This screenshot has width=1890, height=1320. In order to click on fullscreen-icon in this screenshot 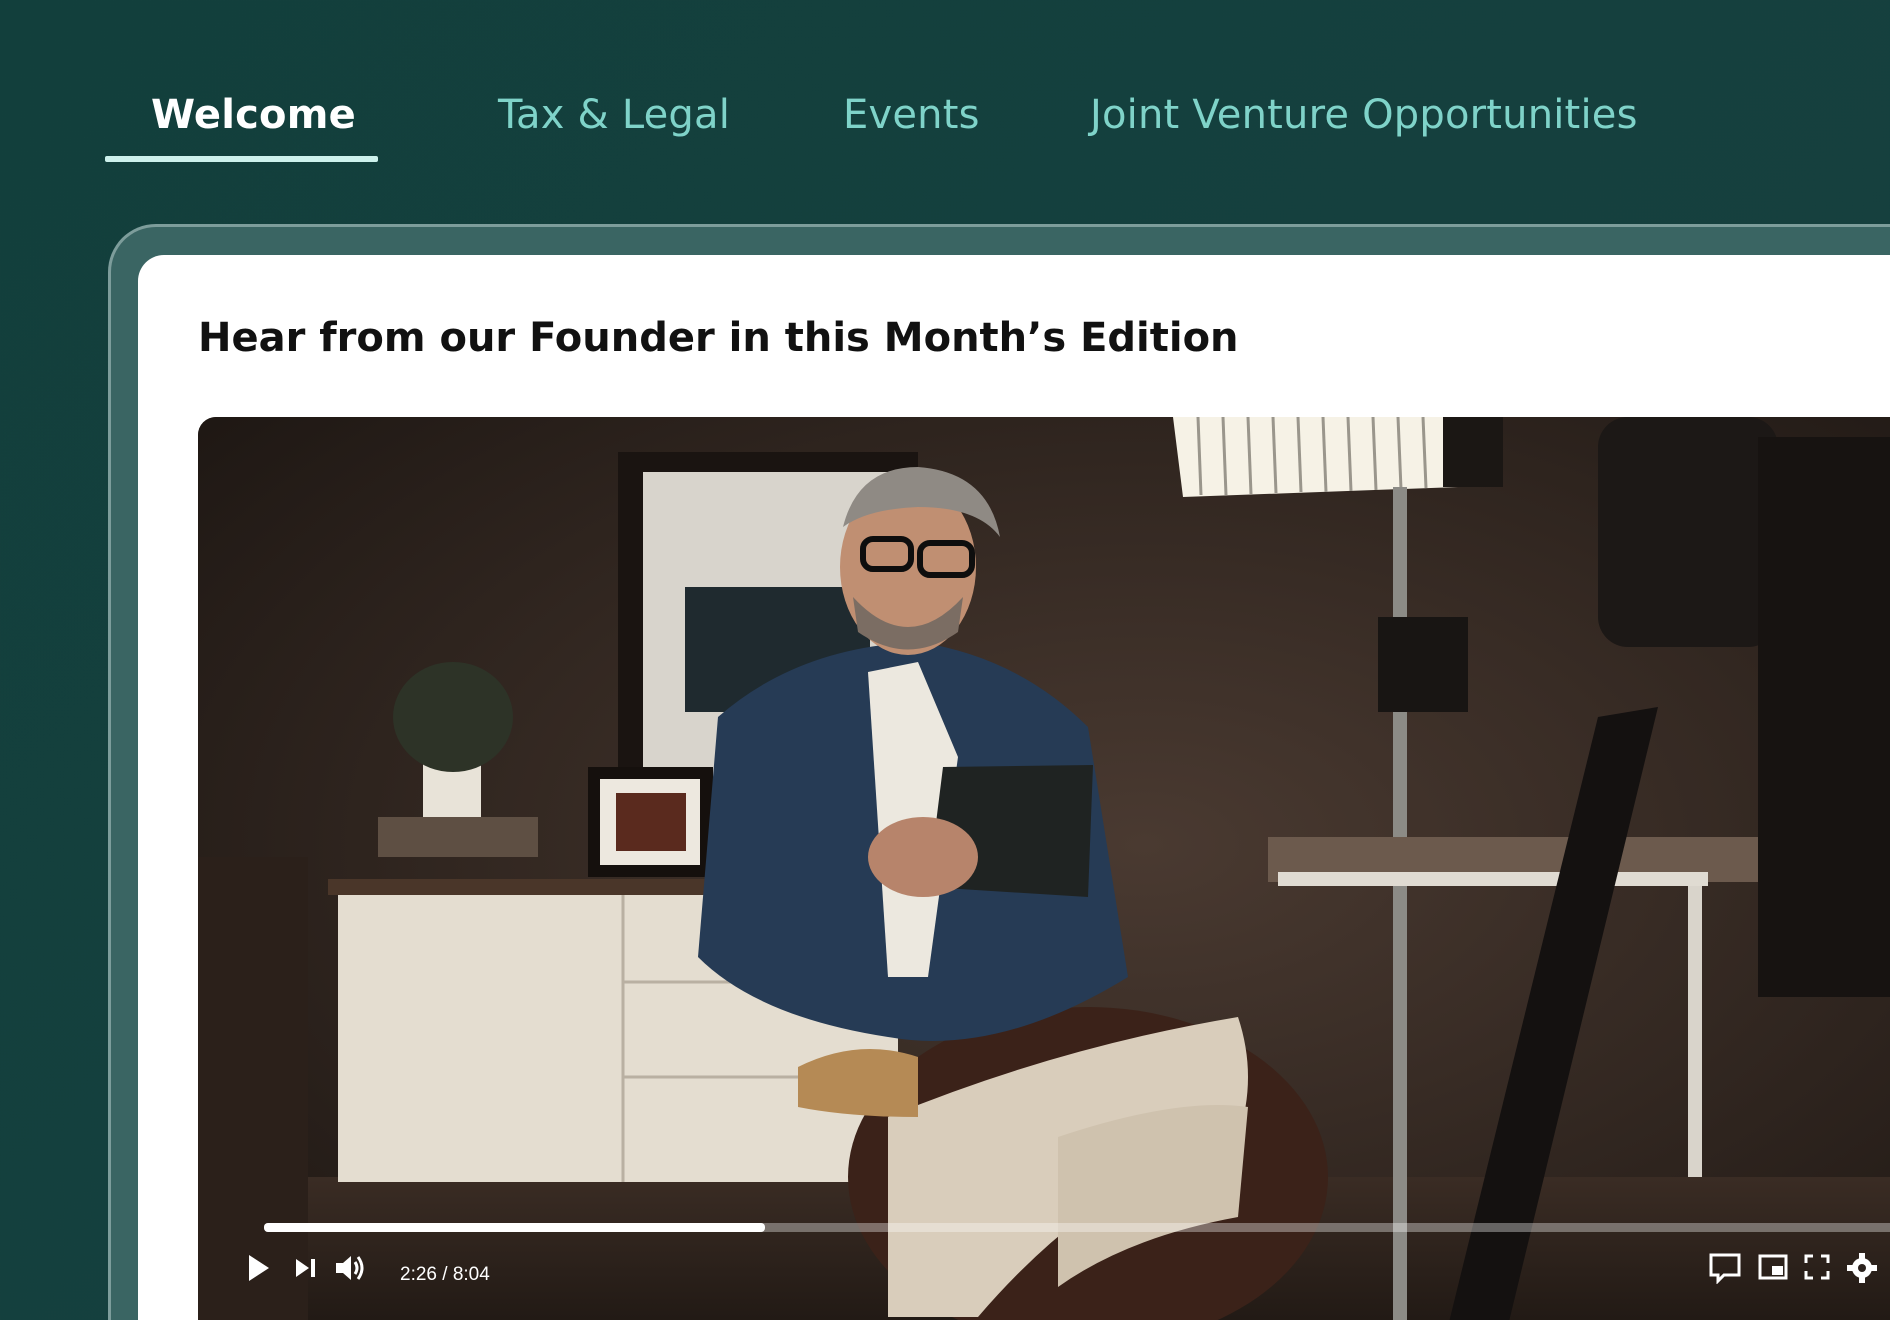, I will do `click(1817, 1267)`.